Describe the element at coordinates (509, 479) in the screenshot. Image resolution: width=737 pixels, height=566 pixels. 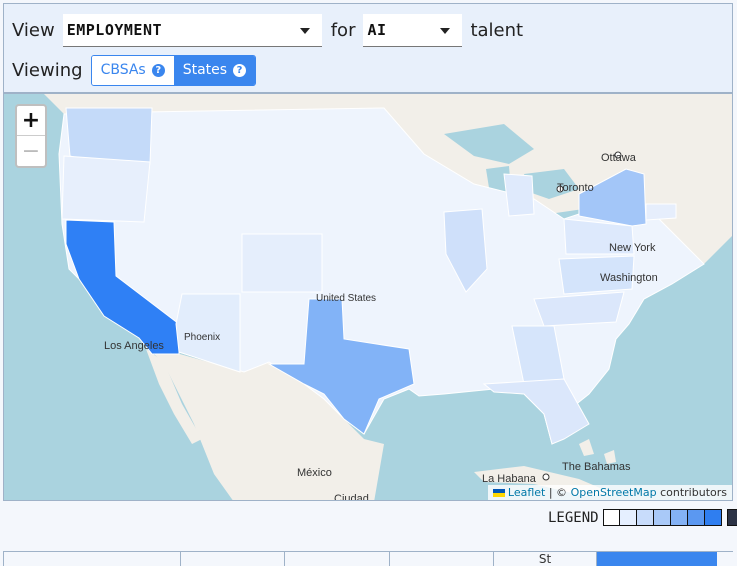
I see `label-la-habana: La Habana` at that location.